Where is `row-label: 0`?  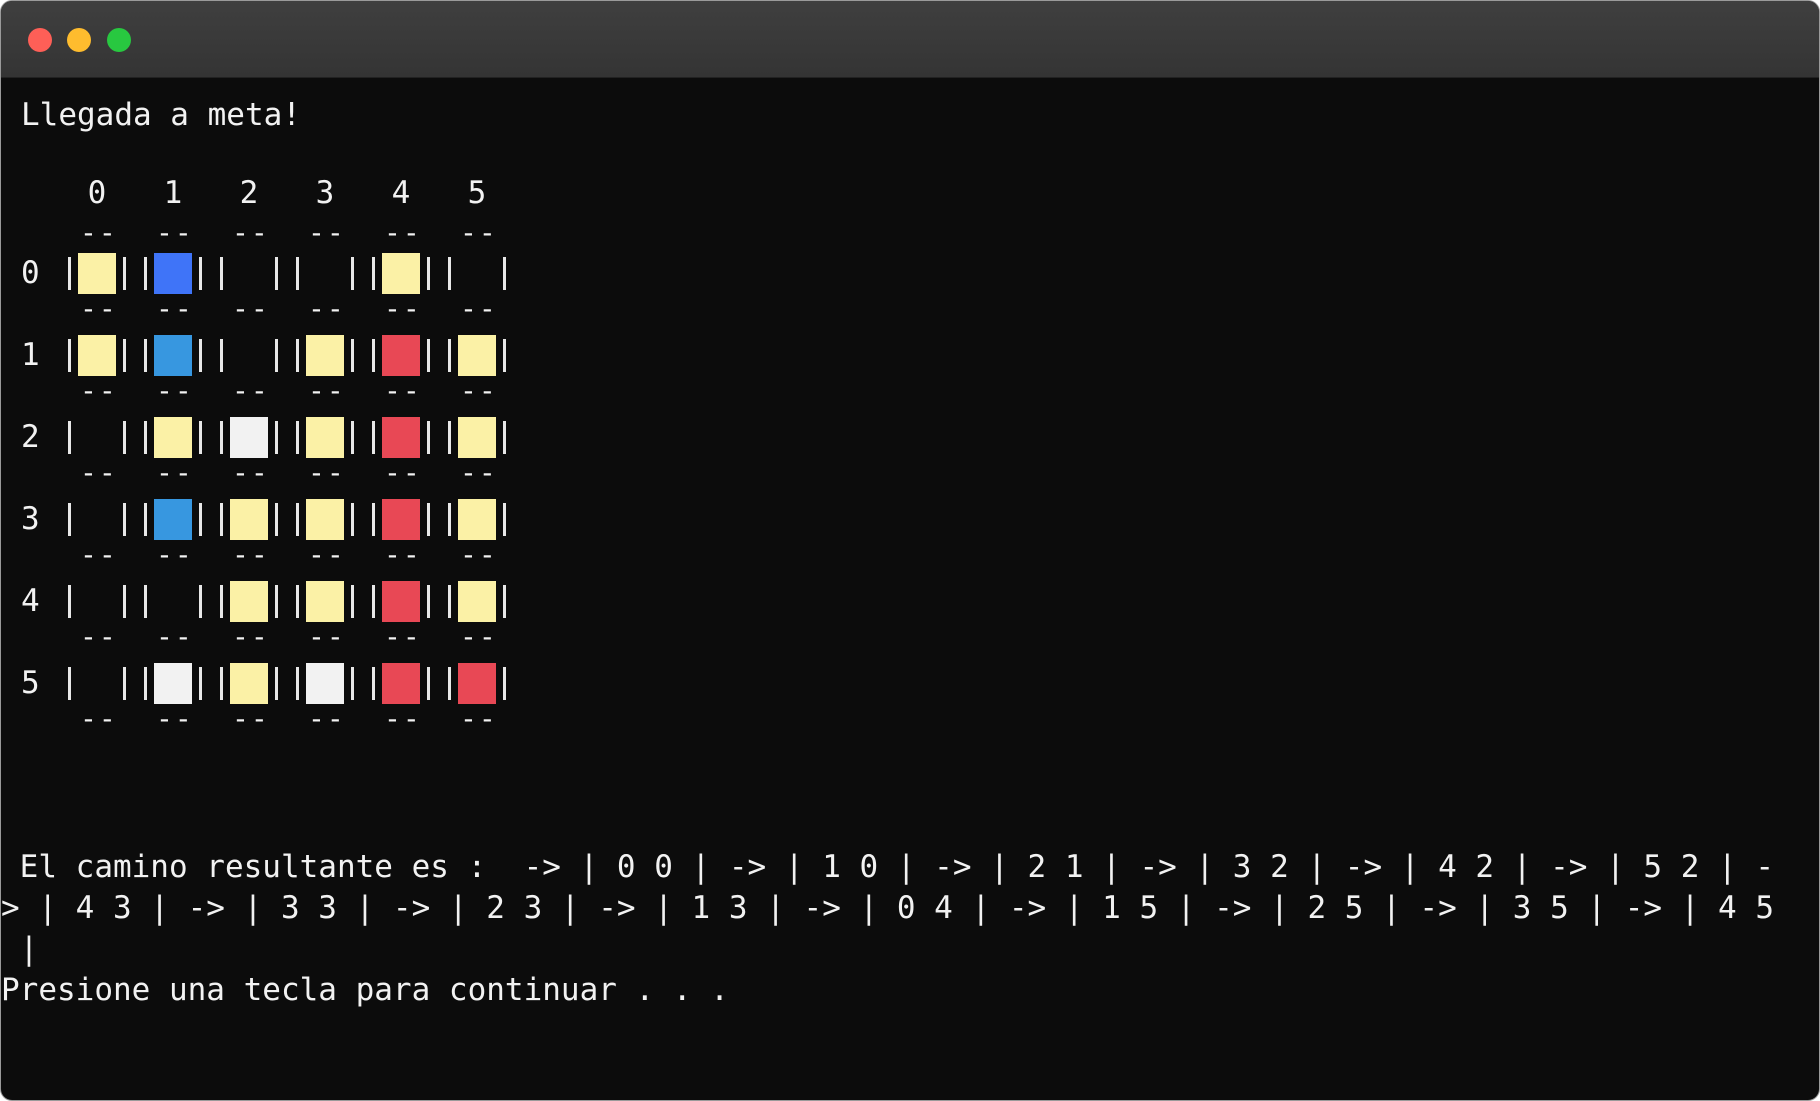 row-label: 0 is located at coordinates (30, 273).